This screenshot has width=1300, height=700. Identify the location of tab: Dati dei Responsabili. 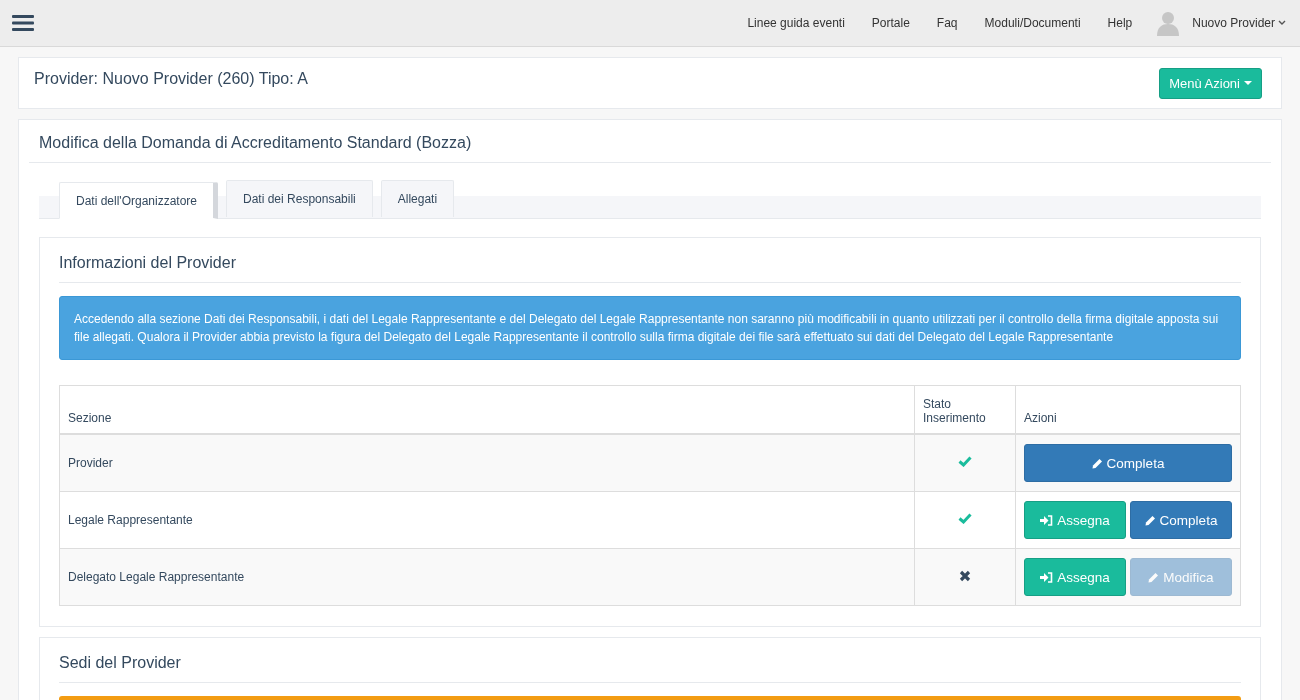
(299, 198).